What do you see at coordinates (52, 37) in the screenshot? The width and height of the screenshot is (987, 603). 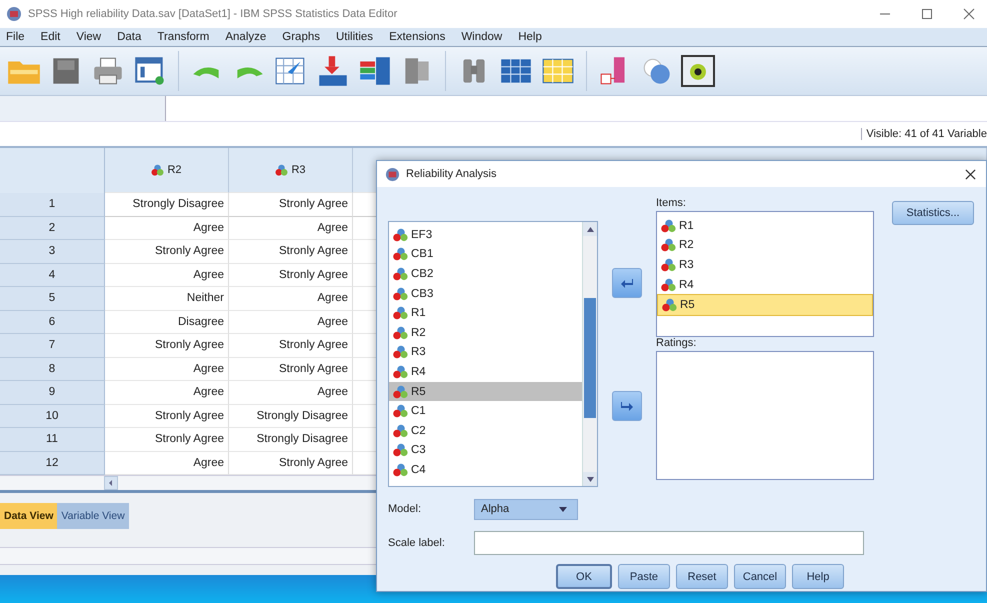 I see `menu-item: Edit` at bounding box center [52, 37].